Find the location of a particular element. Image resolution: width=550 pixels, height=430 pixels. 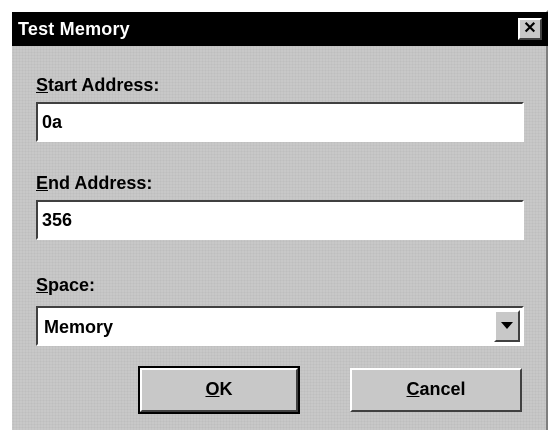

end-address-input is located at coordinates (280, 220).